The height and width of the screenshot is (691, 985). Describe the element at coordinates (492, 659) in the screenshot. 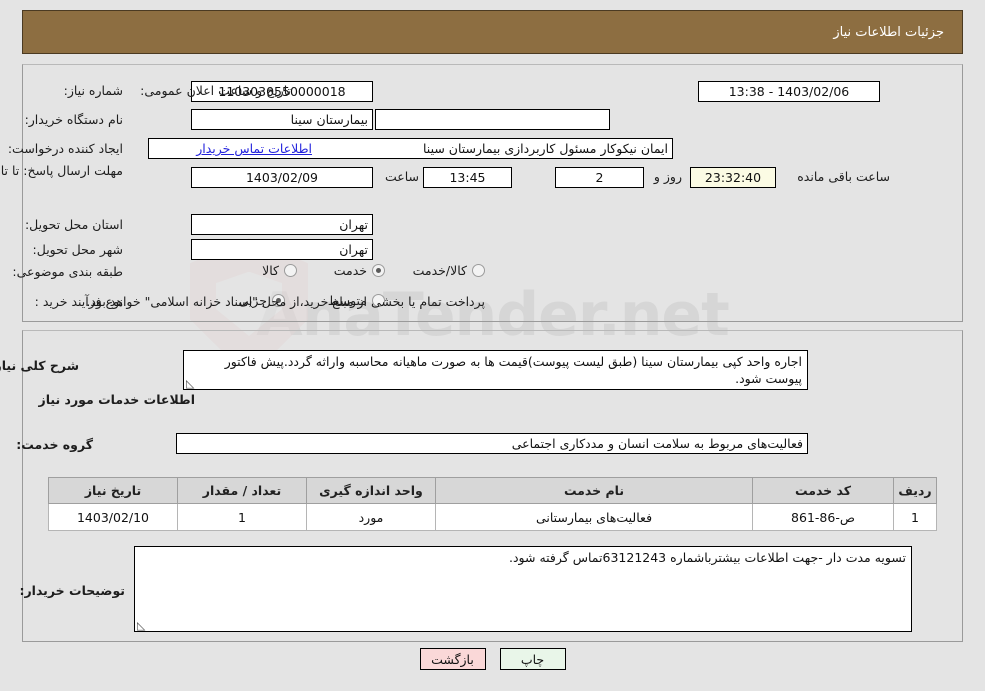

I see `action-buttons: بازگشت چاپ` at that location.